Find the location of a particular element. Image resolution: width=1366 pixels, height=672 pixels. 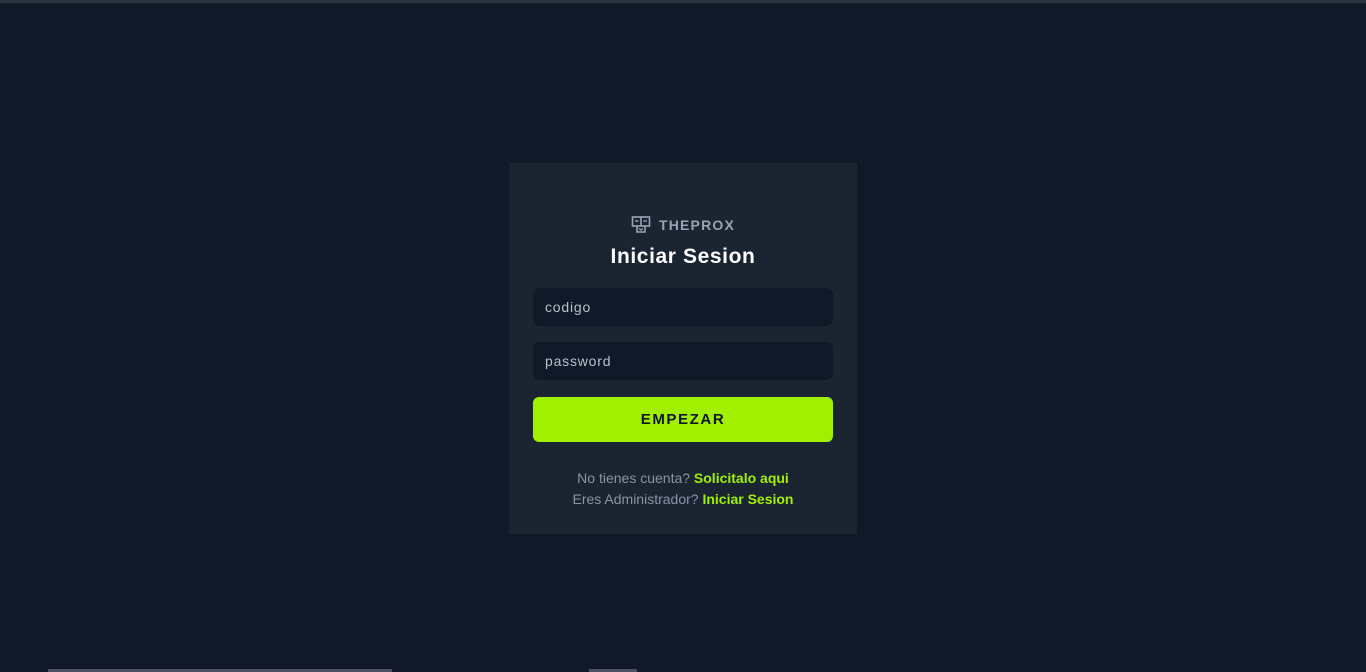

password-input is located at coordinates (683, 361).